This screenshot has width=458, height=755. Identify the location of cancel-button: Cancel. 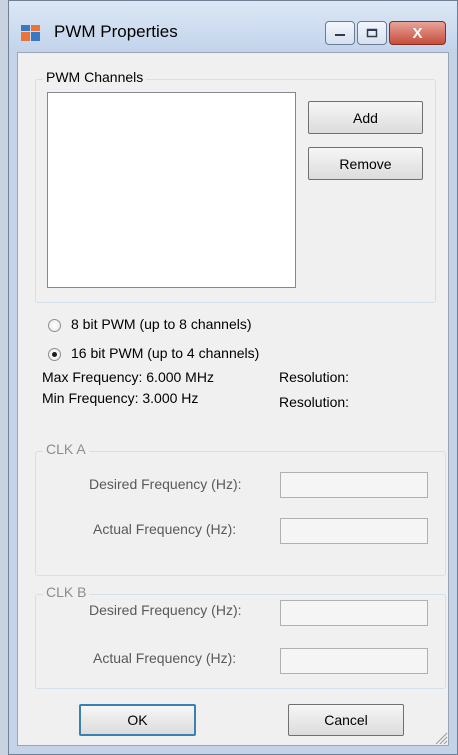
(346, 720).